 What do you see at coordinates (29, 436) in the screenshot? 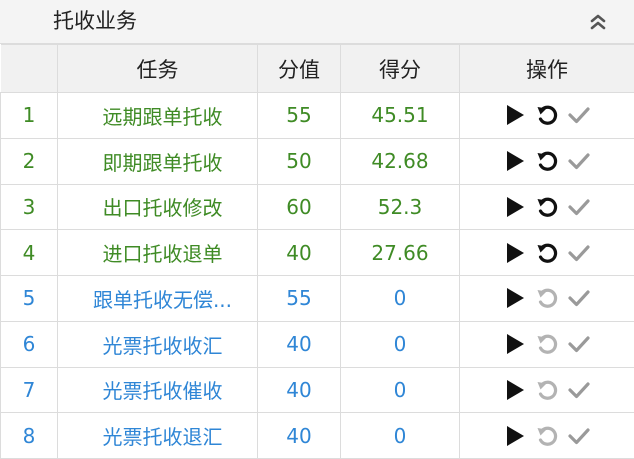
I see `row-index: 8` at bounding box center [29, 436].